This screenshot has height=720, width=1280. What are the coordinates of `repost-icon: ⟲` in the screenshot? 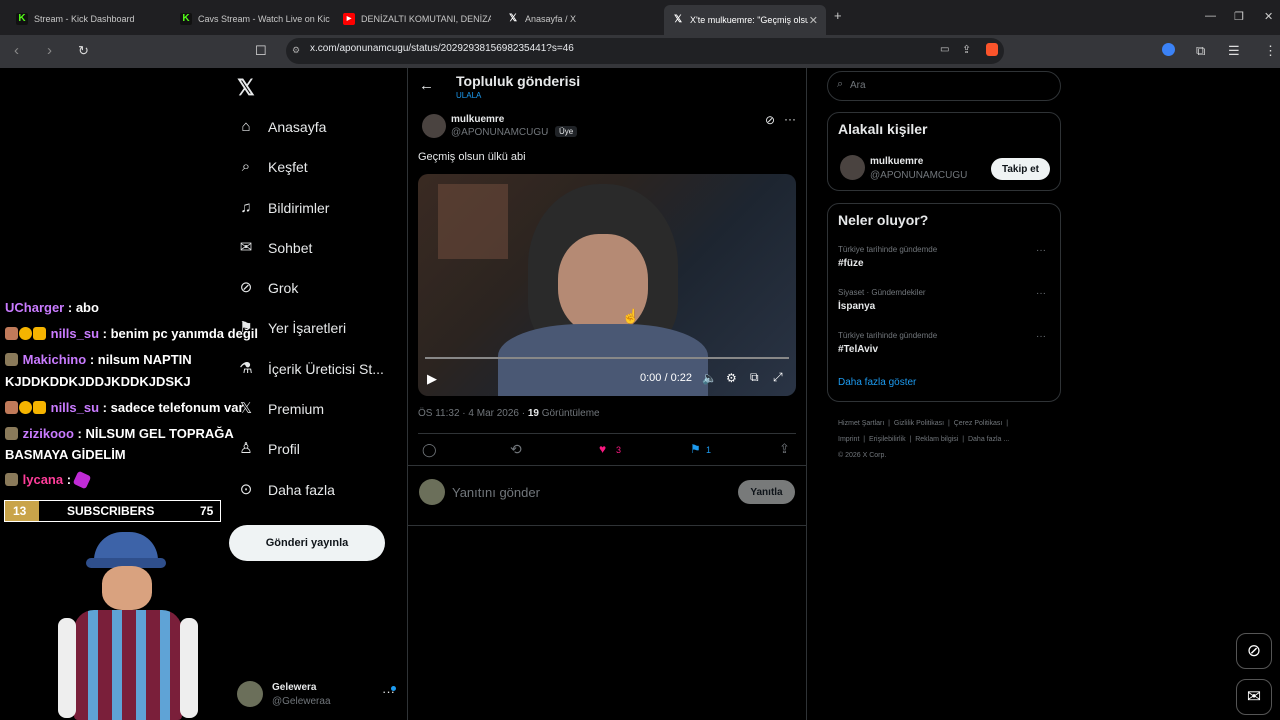 It's located at (516, 449).